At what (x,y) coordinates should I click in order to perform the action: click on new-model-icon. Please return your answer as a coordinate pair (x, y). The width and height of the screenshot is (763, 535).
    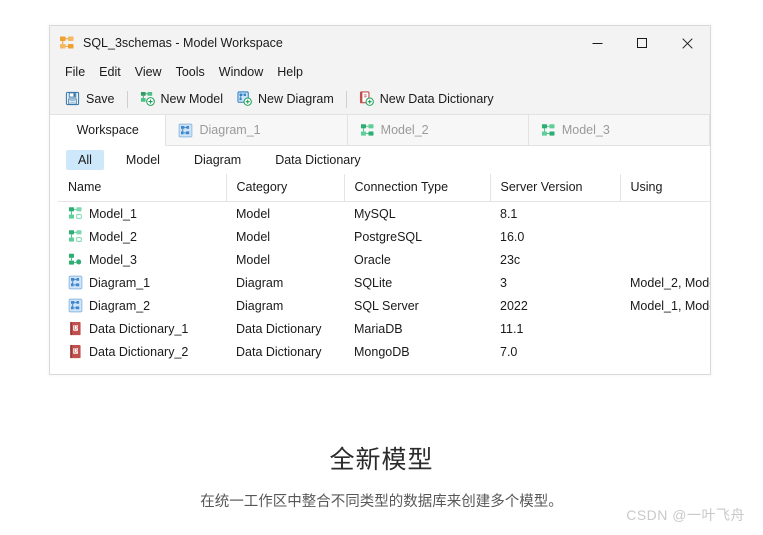
    Looking at the image, I should click on (148, 99).